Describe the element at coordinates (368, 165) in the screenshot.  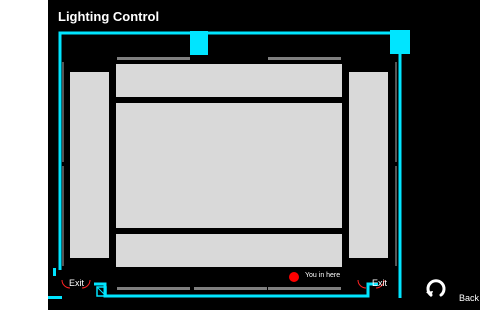
I see `room-right` at that location.